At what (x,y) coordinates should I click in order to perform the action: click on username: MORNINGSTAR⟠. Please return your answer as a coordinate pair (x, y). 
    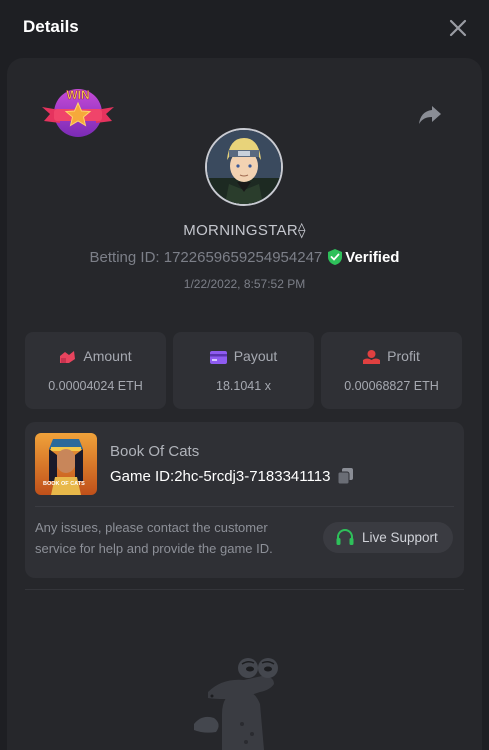
    Looking at the image, I should click on (244, 230).